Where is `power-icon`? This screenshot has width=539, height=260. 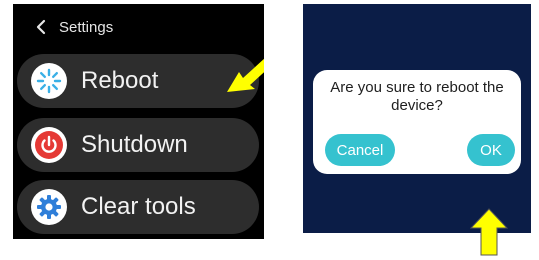 power-icon is located at coordinates (49, 145).